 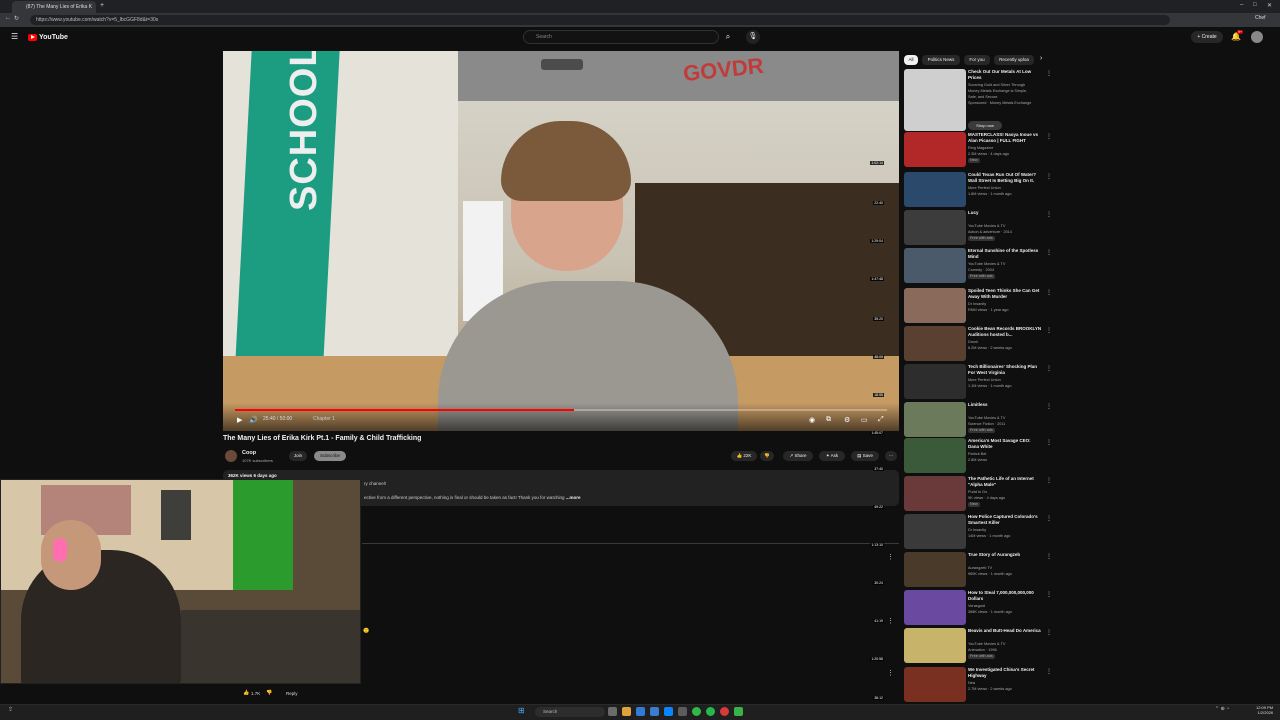 I want to click on recommendation-title: True Story of Aurangzeb, so click(x=1005, y=555).